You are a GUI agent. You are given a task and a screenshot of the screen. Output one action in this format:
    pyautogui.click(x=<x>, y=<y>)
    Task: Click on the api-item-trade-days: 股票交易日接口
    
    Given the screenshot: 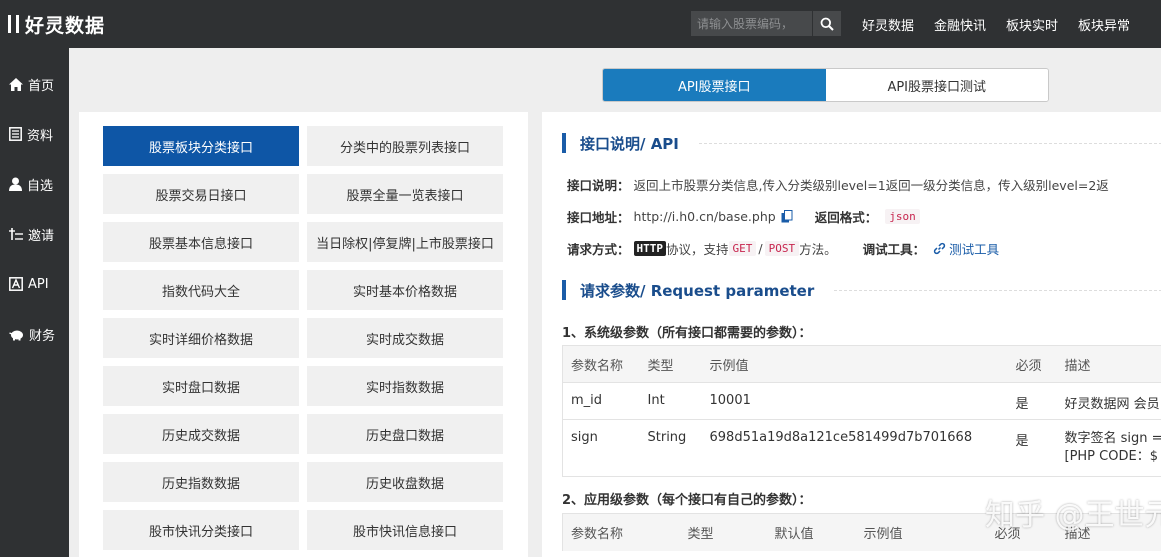 What is the action you would take?
    pyautogui.click(x=201, y=194)
    